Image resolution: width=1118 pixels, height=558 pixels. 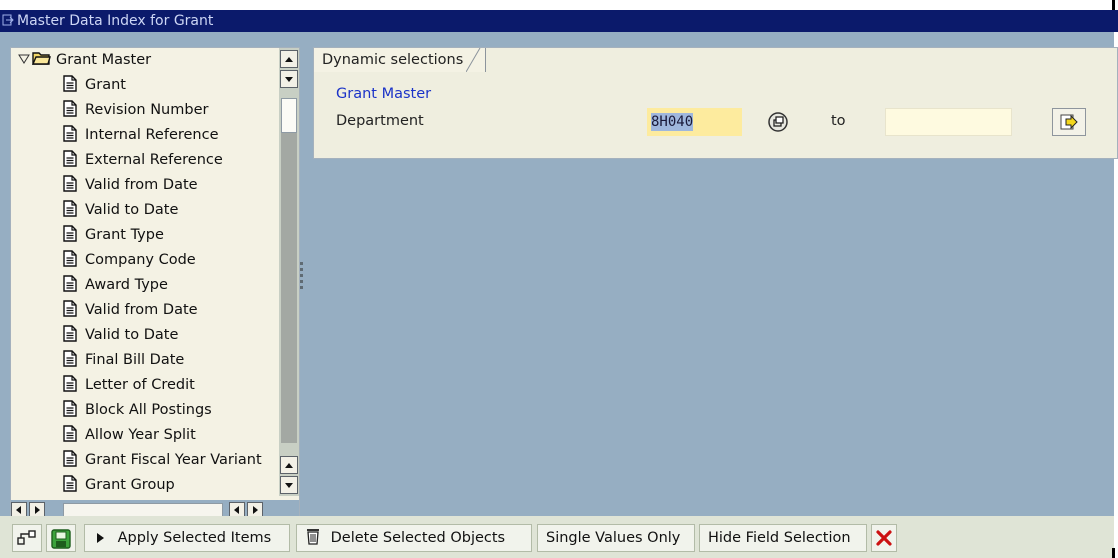 I want to click on save-icon, so click(x=61, y=539).